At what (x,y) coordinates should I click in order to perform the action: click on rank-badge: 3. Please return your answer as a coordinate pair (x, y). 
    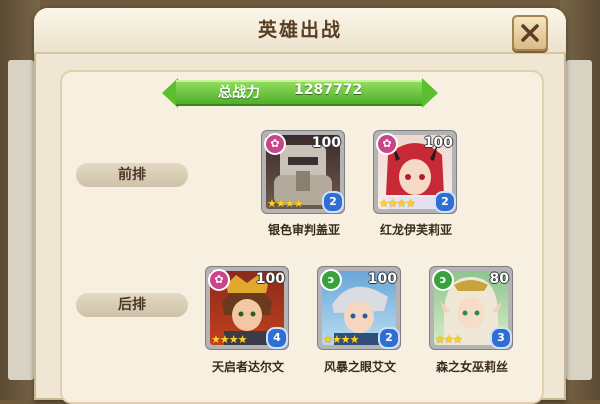
    Looking at the image, I should click on (501, 338).